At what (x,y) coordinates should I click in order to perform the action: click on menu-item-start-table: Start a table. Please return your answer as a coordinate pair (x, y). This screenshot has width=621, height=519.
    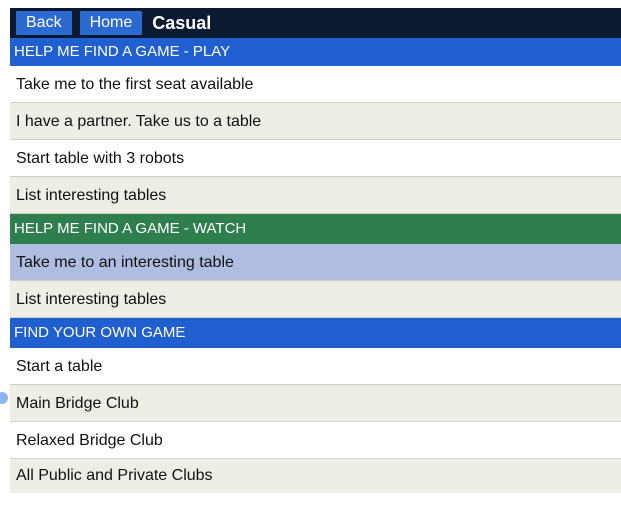
    Looking at the image, I should click on (315, 366).